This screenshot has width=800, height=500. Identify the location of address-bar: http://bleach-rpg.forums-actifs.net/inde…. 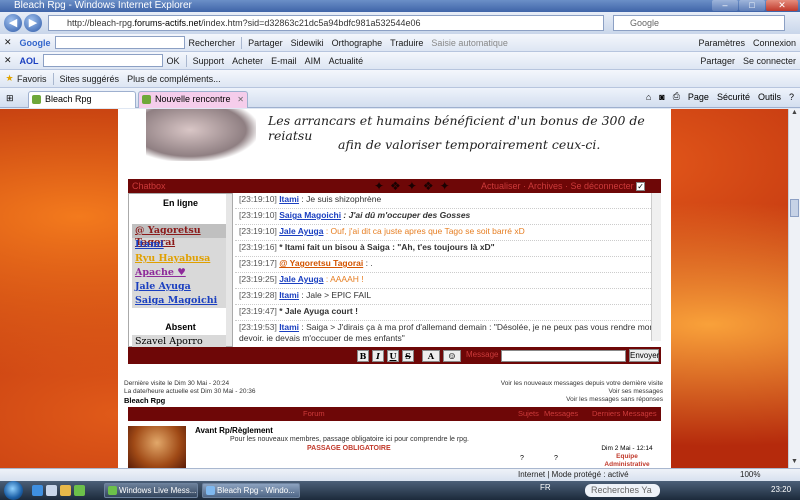
(326, 23).